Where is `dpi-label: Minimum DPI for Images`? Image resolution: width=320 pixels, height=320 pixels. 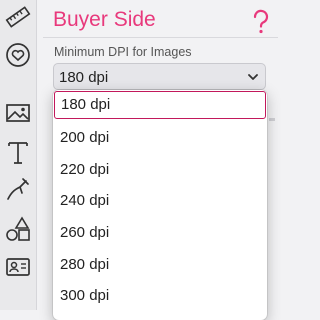
dpi-label: Minimum DPI for Images is located at coordinates (123, 52).